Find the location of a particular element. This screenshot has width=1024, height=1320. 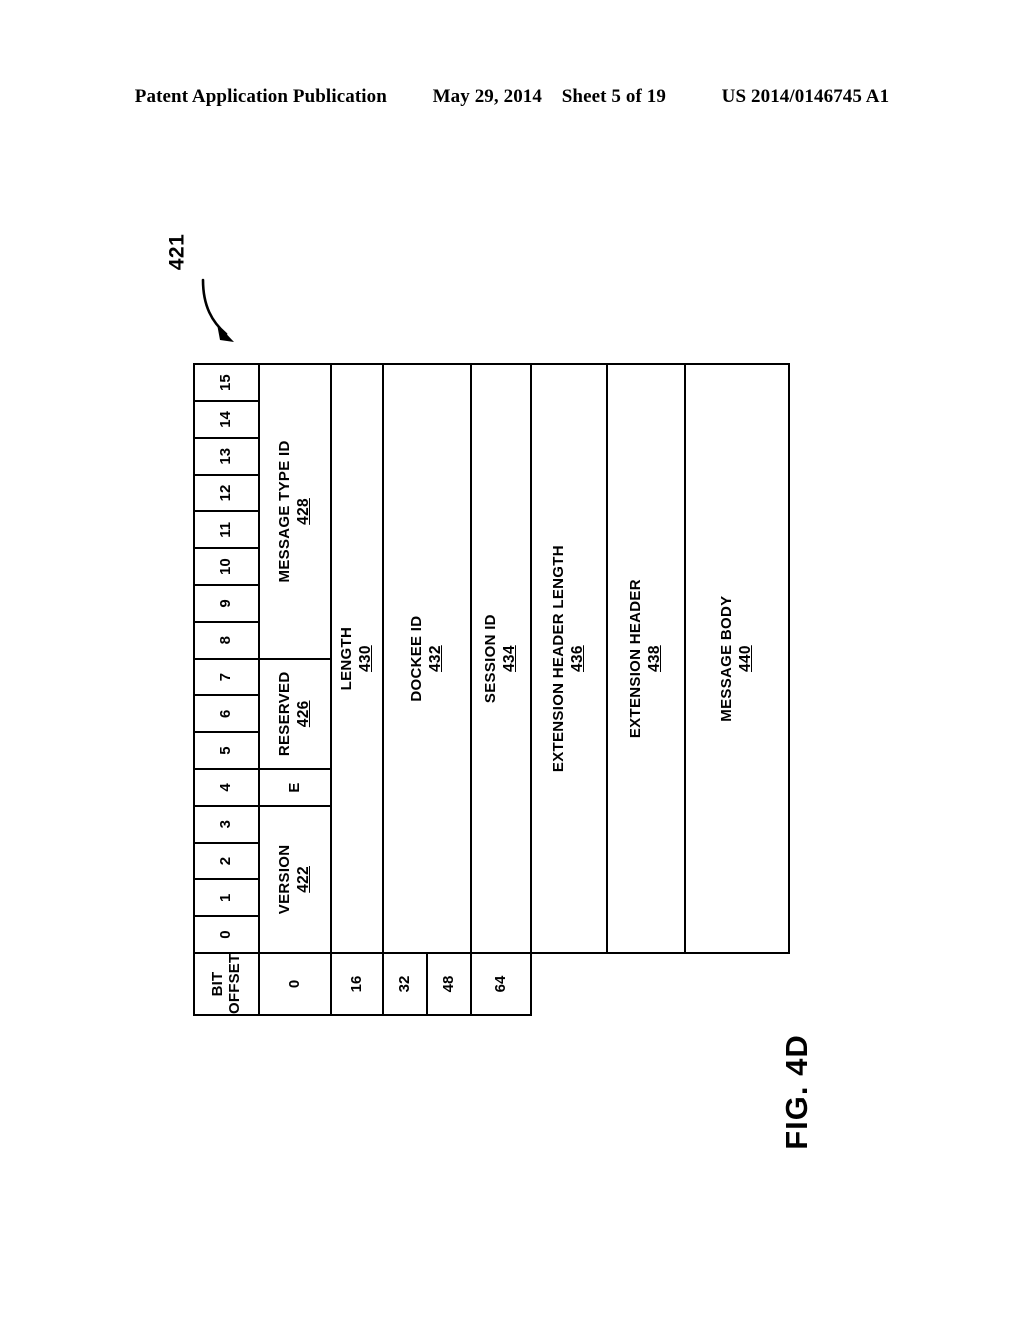

figure-caption-label: FIG. 4D is located at coordinates (796, 1092).